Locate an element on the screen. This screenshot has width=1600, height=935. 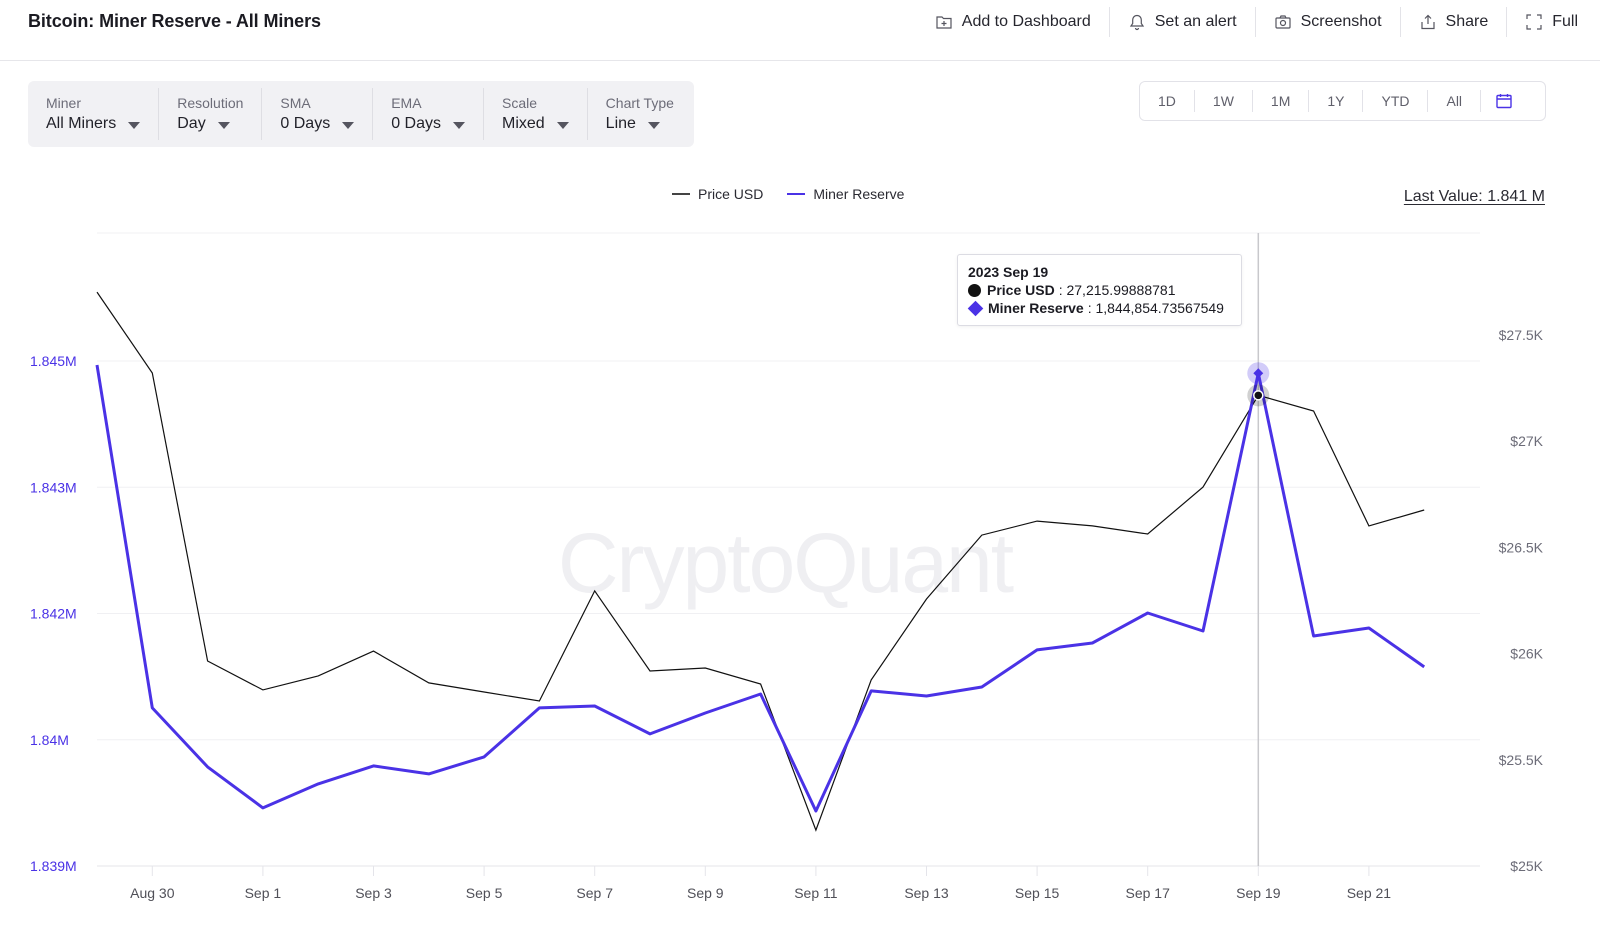
scale-value: Mixed is located at coordinates (523, 123).